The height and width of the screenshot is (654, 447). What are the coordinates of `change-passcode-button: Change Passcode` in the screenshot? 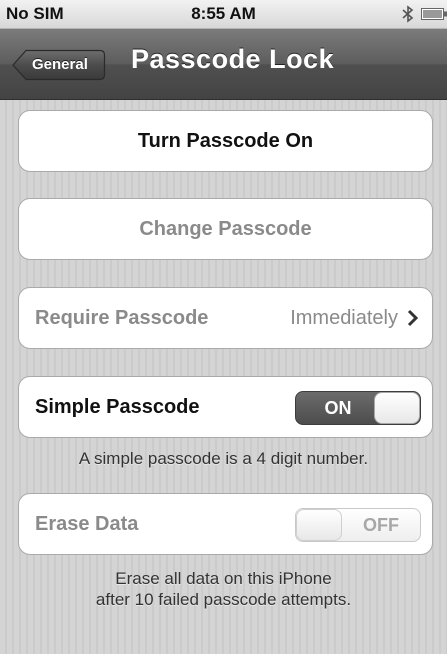 It's located at (225, 229).